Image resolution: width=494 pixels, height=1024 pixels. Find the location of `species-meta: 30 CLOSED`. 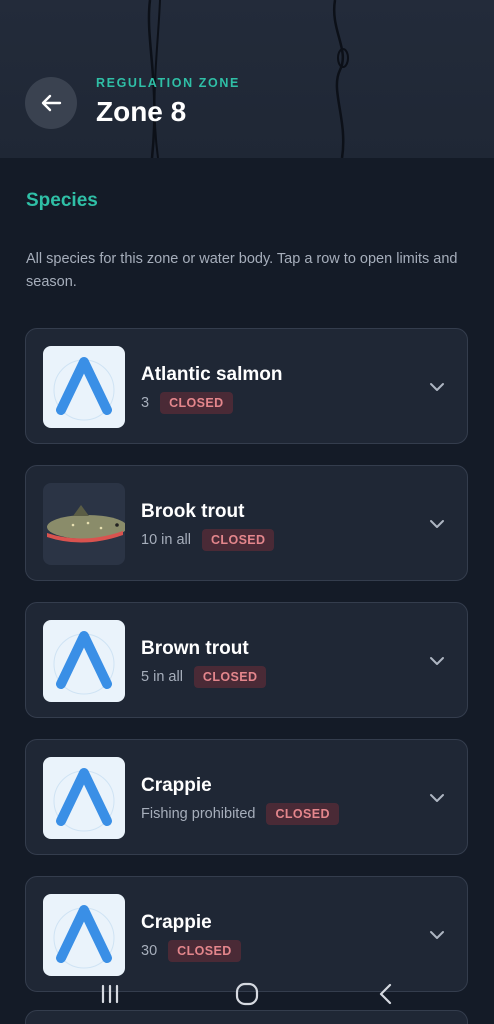

species-meta: 30 CLOSED is located at coordinates (191, 951).